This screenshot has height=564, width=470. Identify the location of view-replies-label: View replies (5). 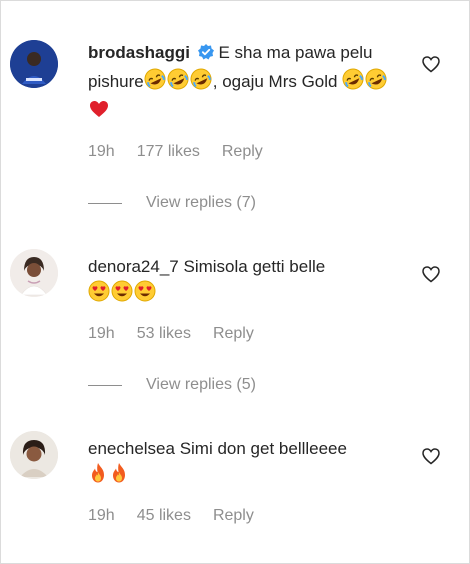
(201, 385).